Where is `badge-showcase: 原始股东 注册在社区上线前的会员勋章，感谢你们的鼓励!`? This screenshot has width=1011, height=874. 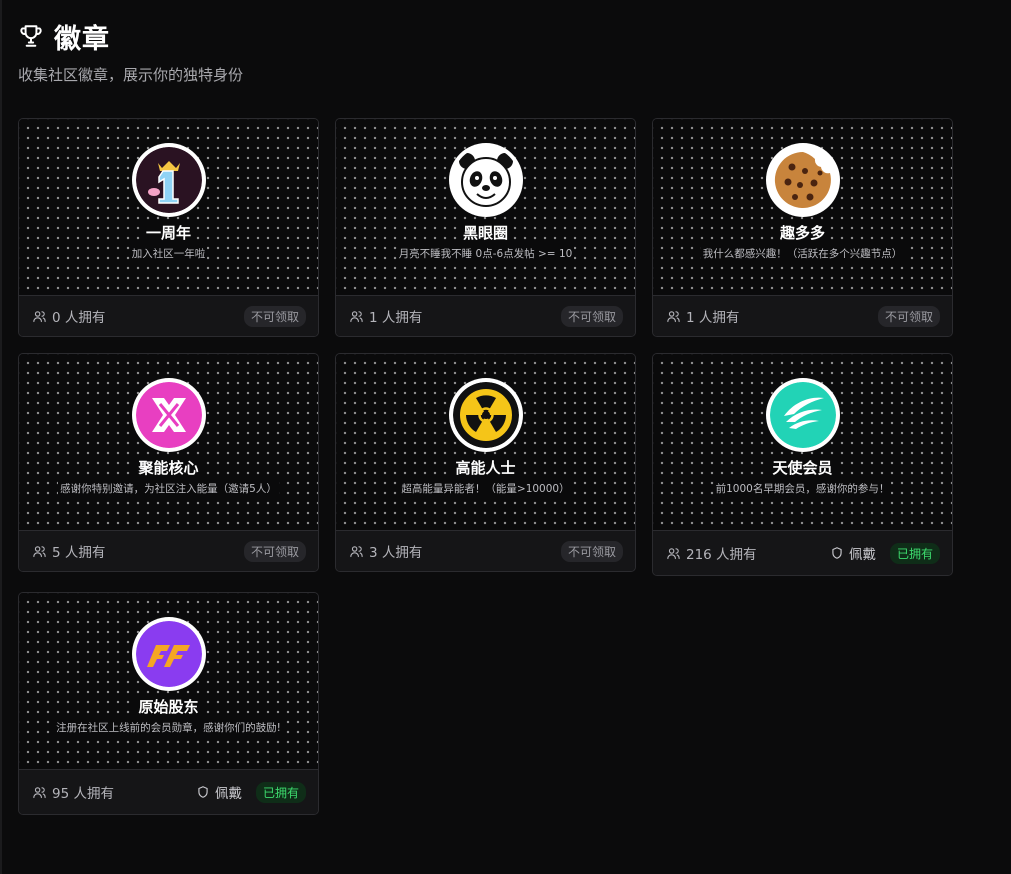
badge-showcase: 原始股东 注册在社区上线前的会员勋章，感谢你们的鼓励! is located at coordinates (168, 681).